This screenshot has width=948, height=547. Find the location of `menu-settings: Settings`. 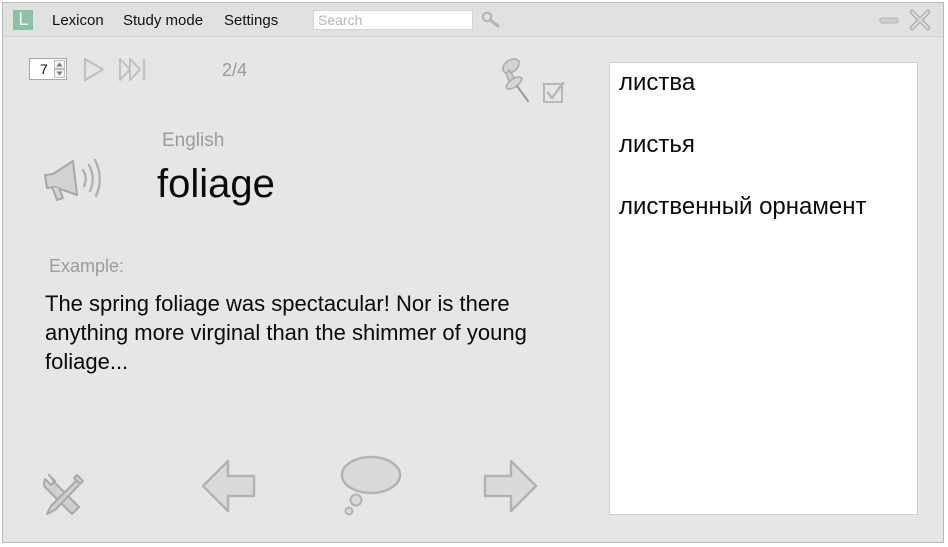

menu-settings: Settings is located at coordinates (251, 20).